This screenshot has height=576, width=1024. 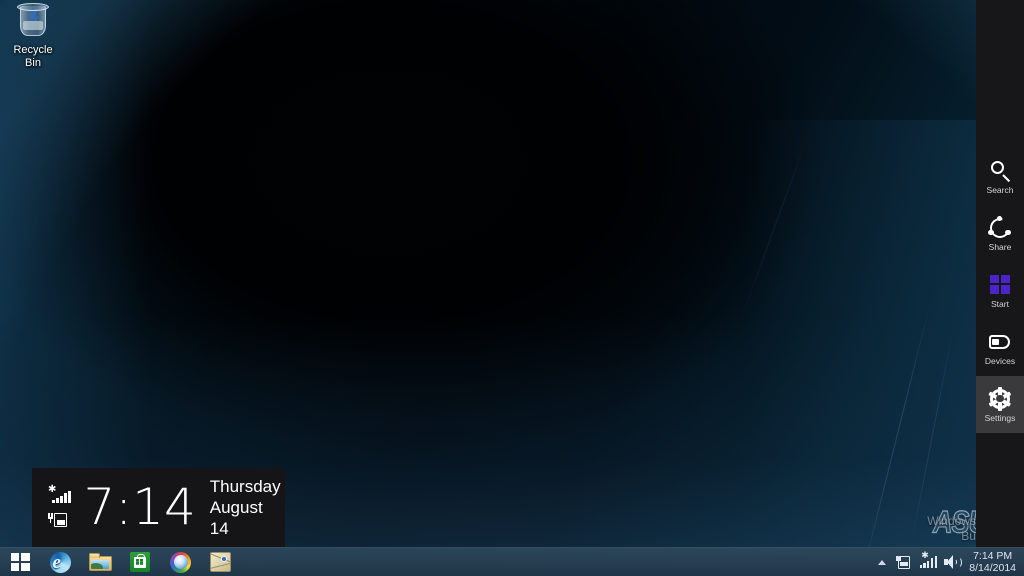 I want to click on windows-start-icon, so click(x=1000, y=285).